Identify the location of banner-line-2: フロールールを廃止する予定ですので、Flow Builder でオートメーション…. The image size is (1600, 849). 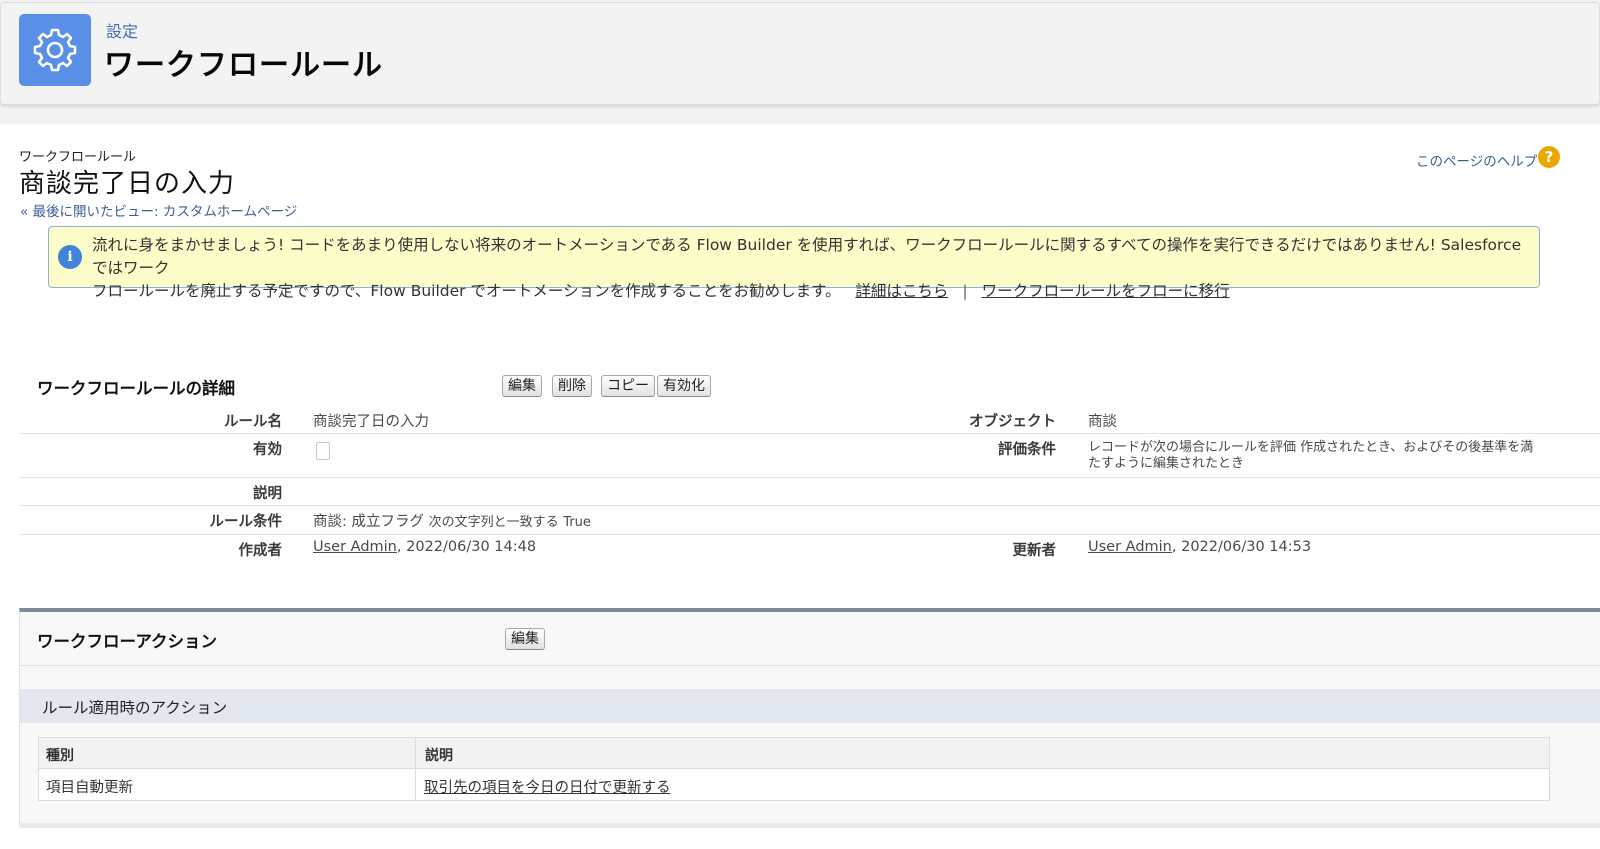
(812, 291).